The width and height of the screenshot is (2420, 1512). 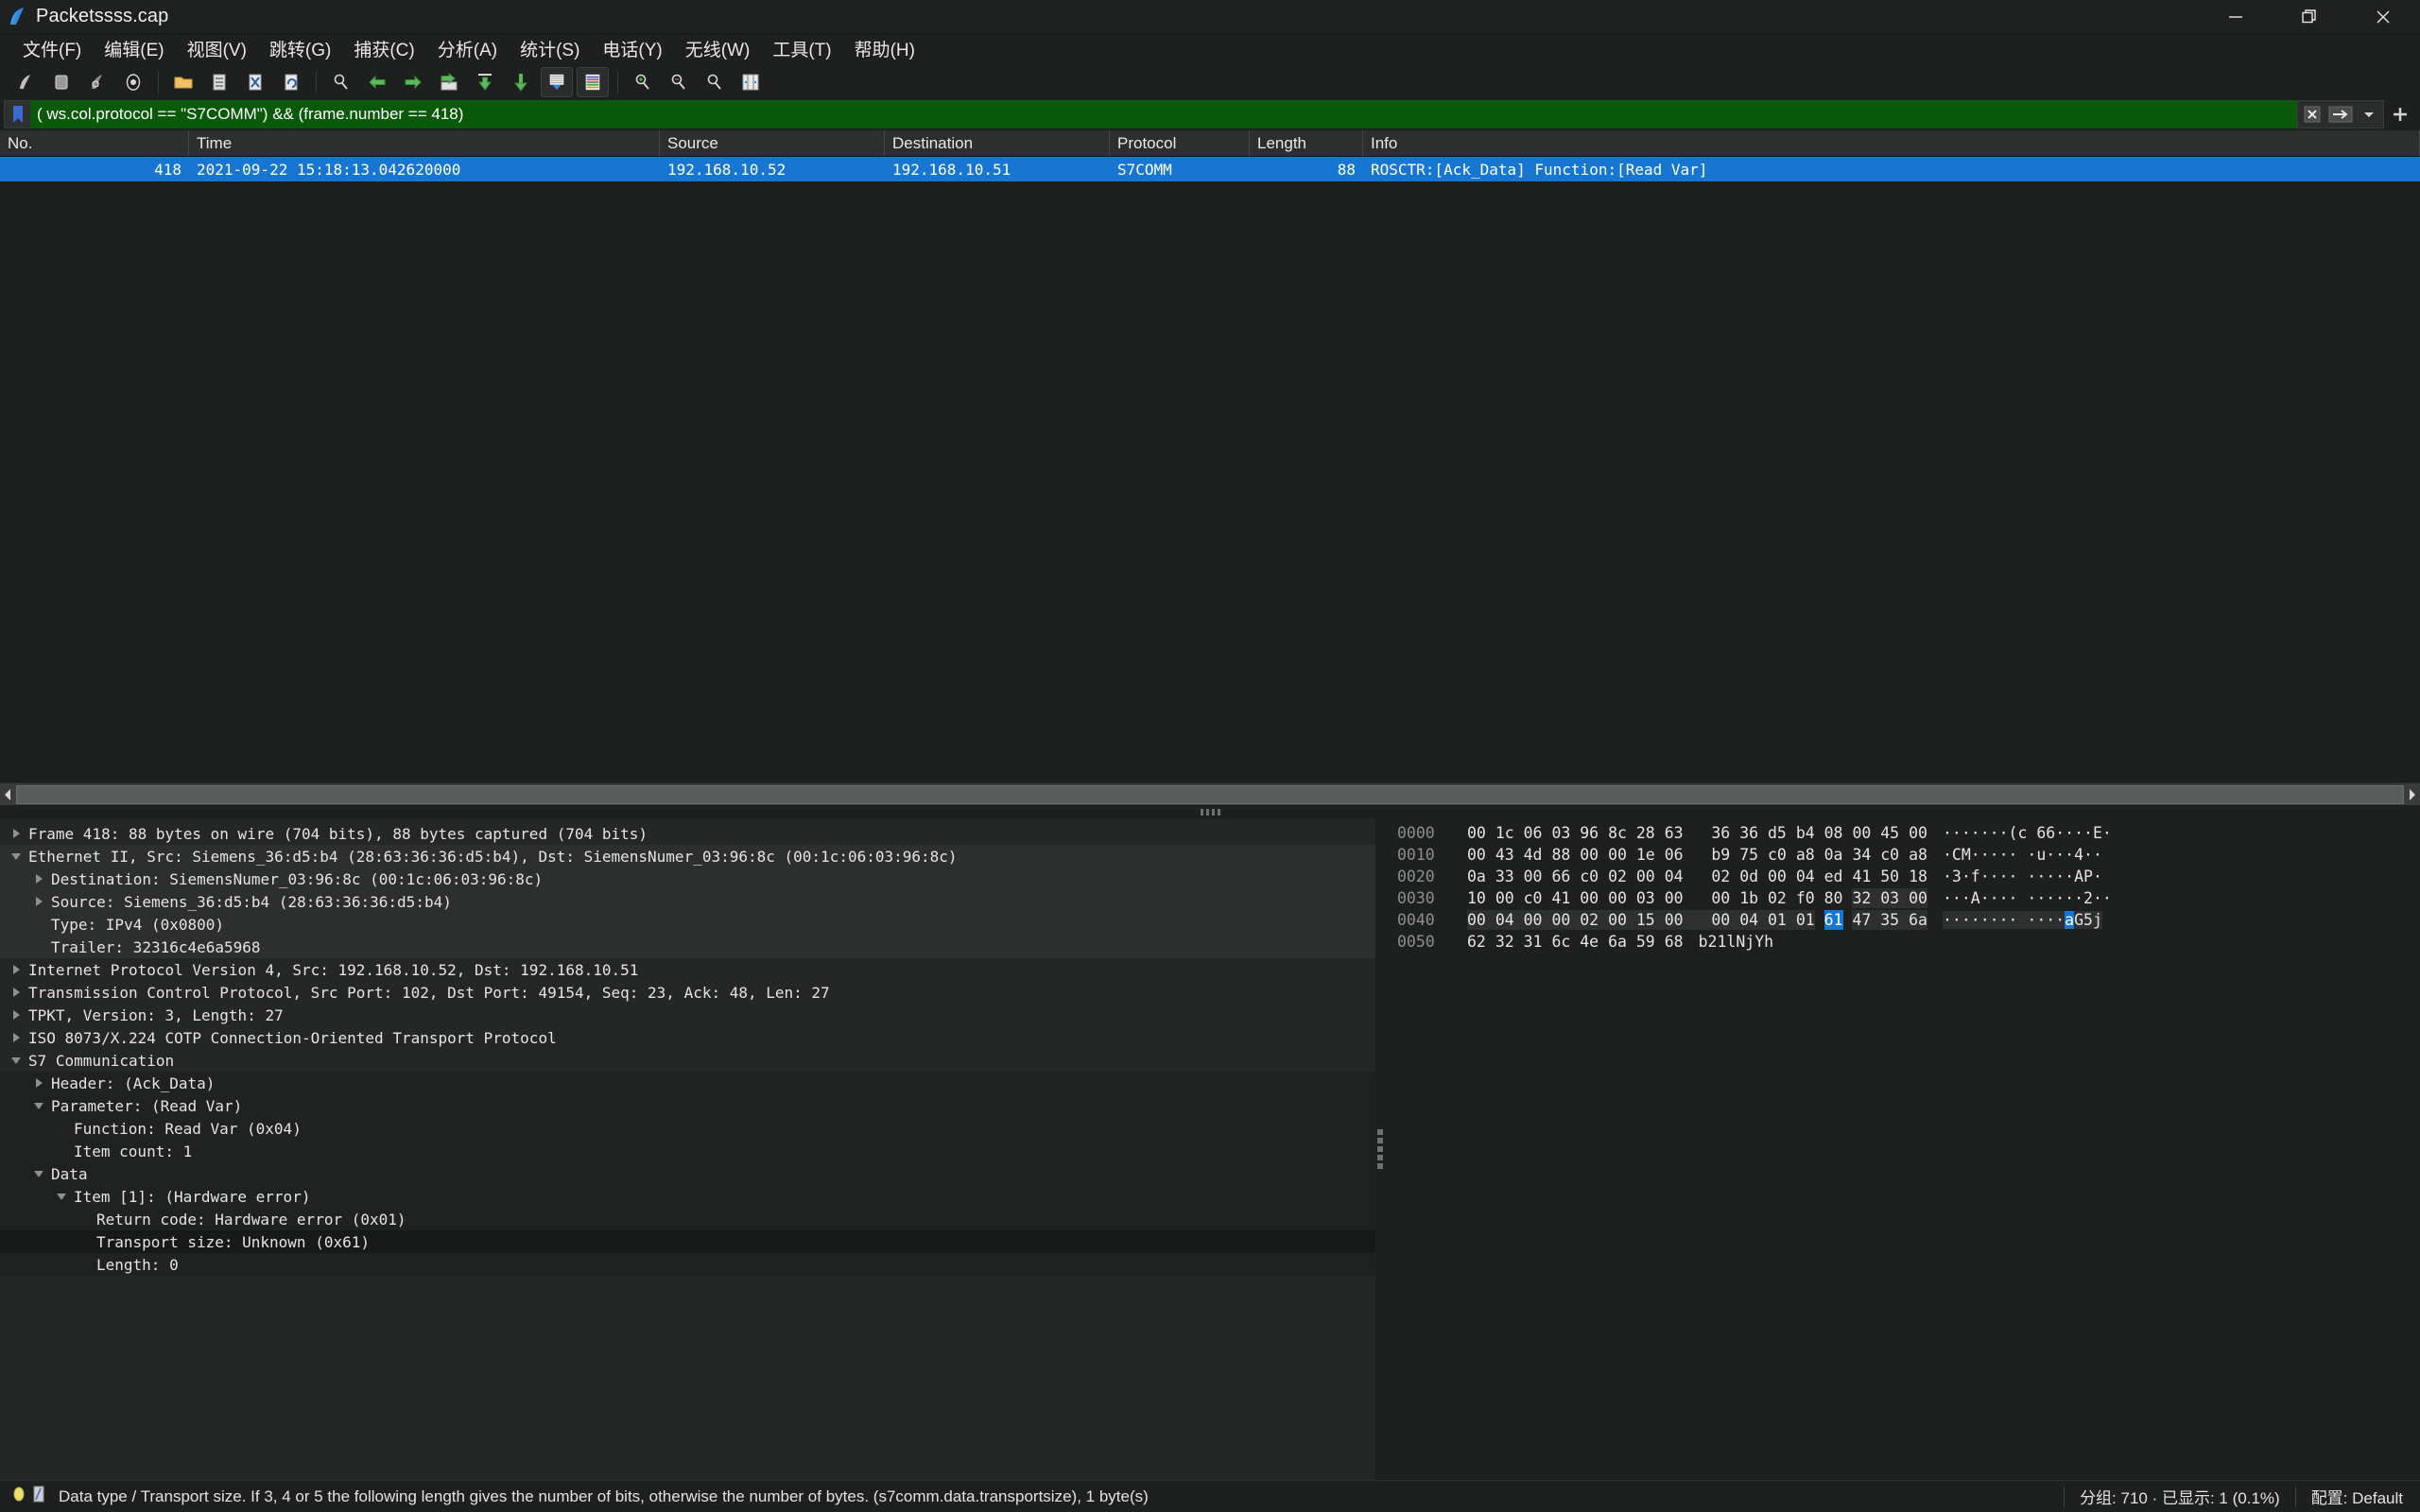 What do you see at coordinates (1589, 920) in the screenshot?
I see `hex-byte: 02` at bounding box center [1589, 920].